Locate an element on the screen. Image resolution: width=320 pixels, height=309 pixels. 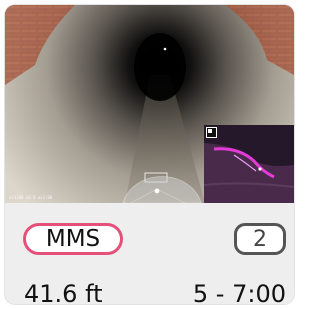
item-count-badge: 2 is located at coordinates (260, 239).